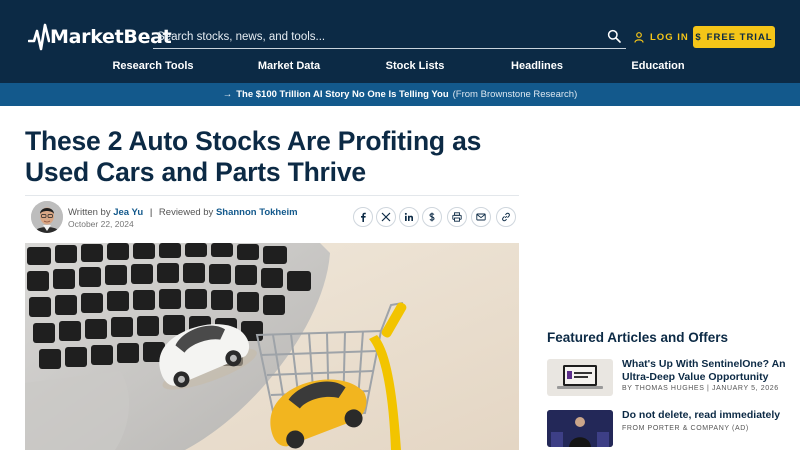  Describe the element at coordinates (377, 37) in the screenshot. I see `search-input` at that location.